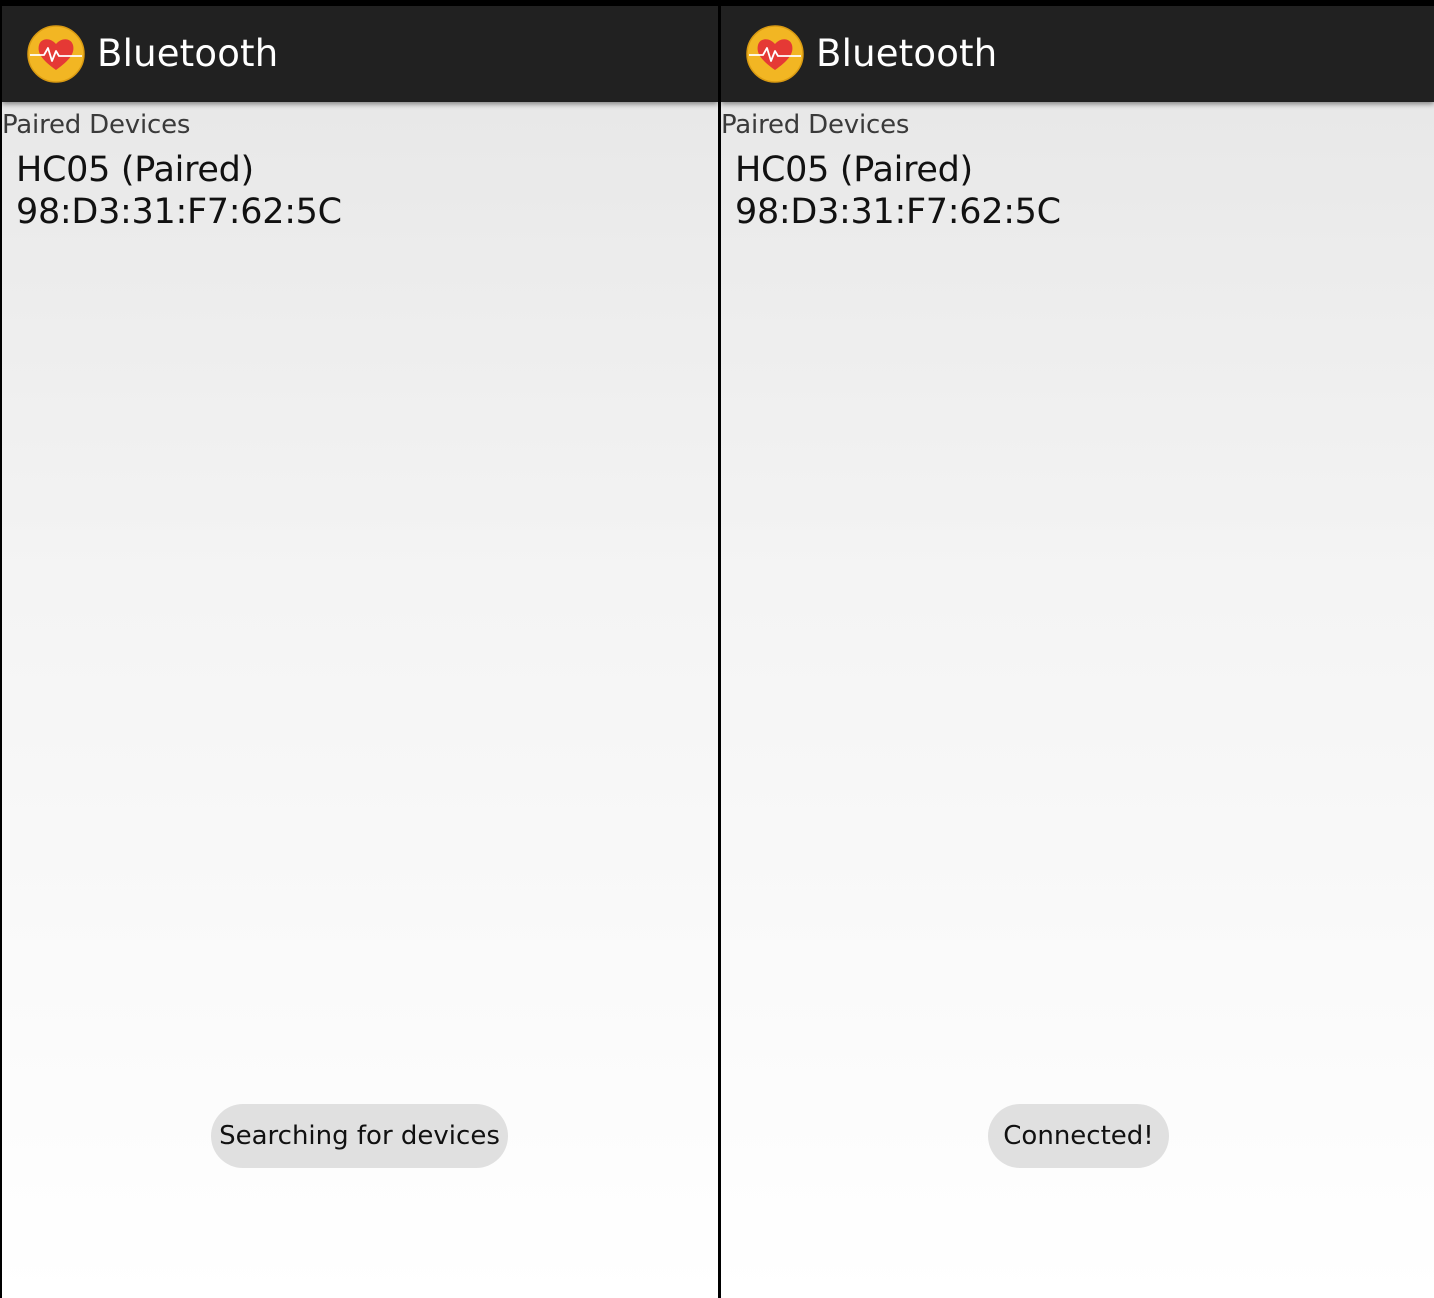  What do you see at coordinates (359, 1136) in the screenshot?
I see `toast-message: Searching for devices` at bounding box center [359, 1136].